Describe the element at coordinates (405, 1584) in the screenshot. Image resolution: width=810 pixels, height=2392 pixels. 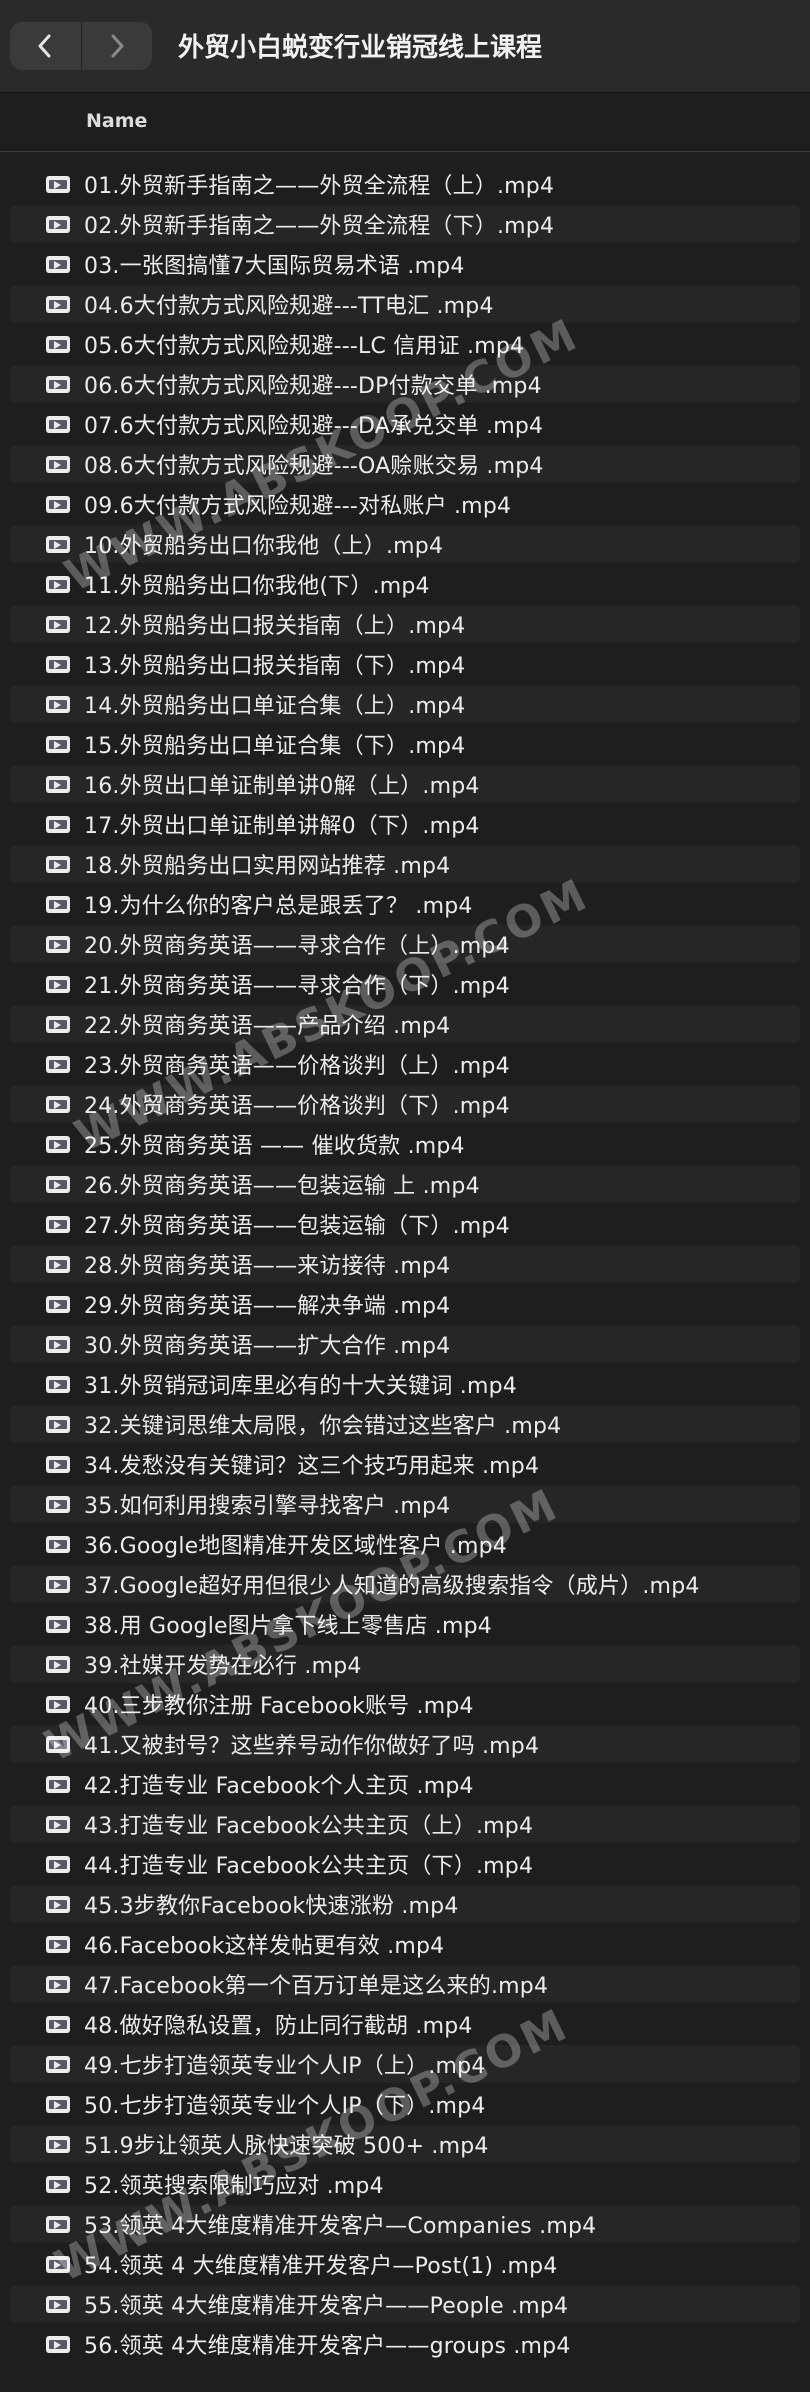
I see `file-row: 37.Google超好用但很少人知道的高级搜索指令（成片）.mp4` at that location.